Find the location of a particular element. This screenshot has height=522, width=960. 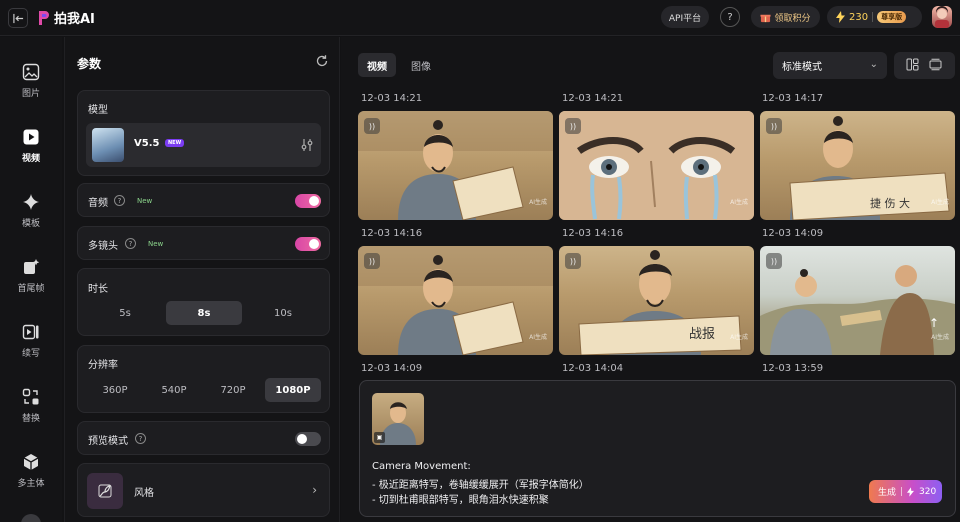

generate-cost: 320 is located at coordinates (928, 491).